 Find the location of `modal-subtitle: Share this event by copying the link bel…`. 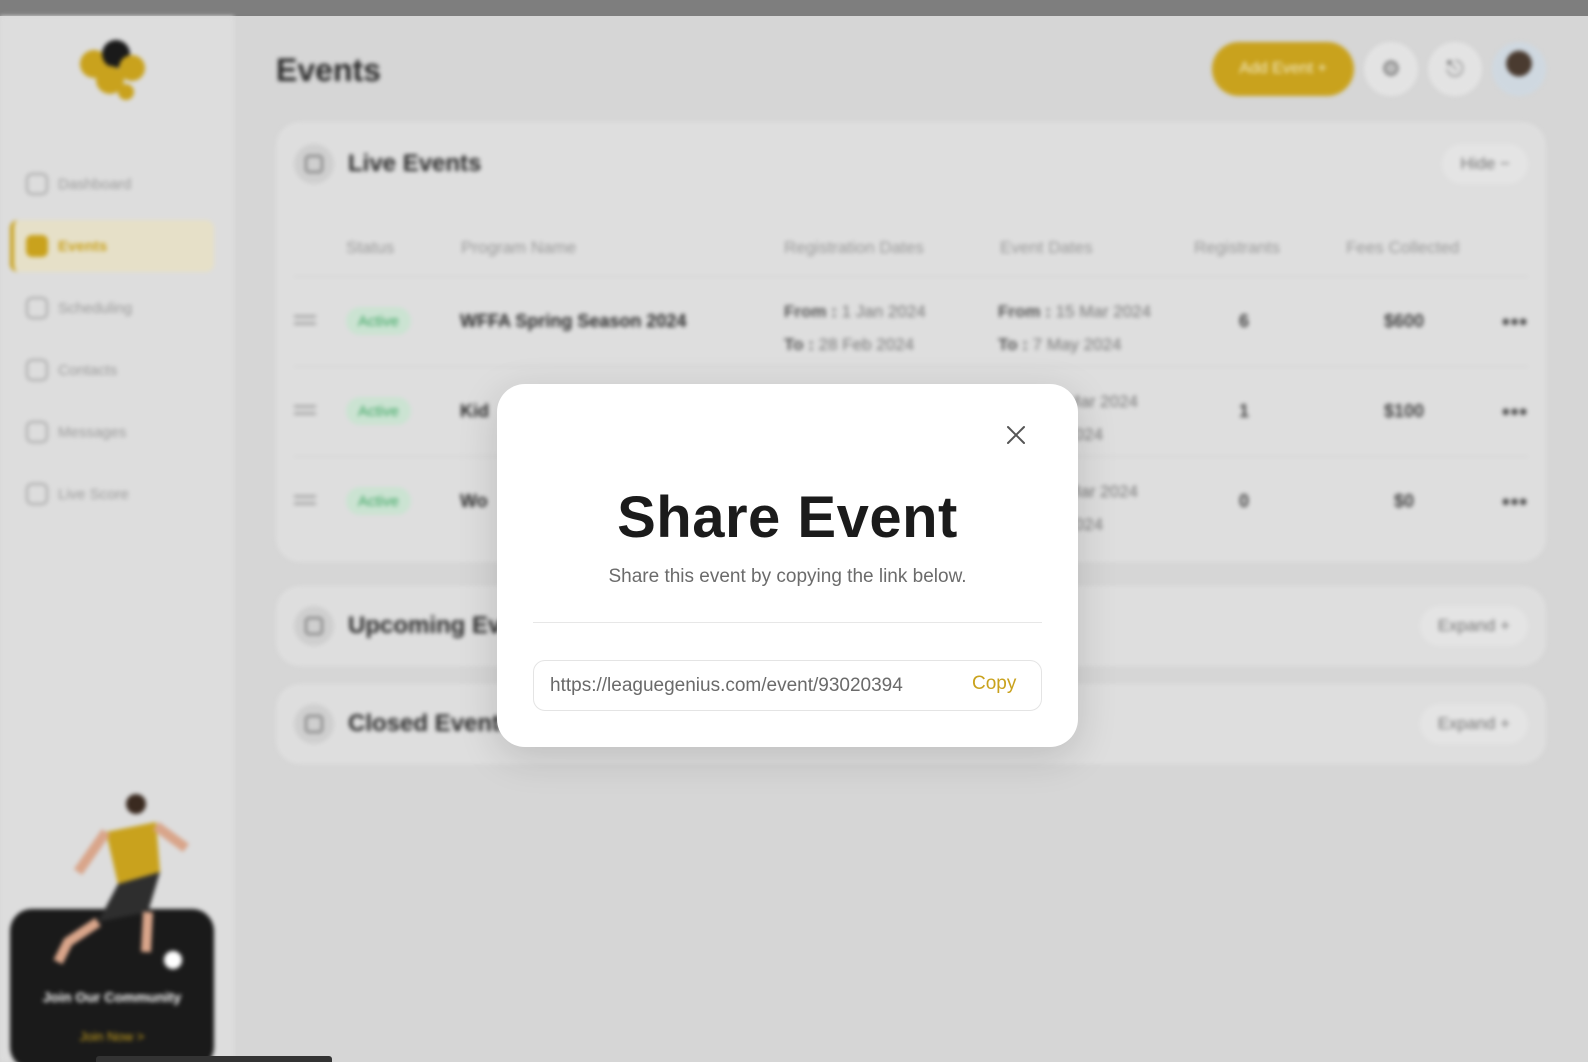

modal-subtitle: Share this event by copying the link bel… is located at coordinates (787, 576).